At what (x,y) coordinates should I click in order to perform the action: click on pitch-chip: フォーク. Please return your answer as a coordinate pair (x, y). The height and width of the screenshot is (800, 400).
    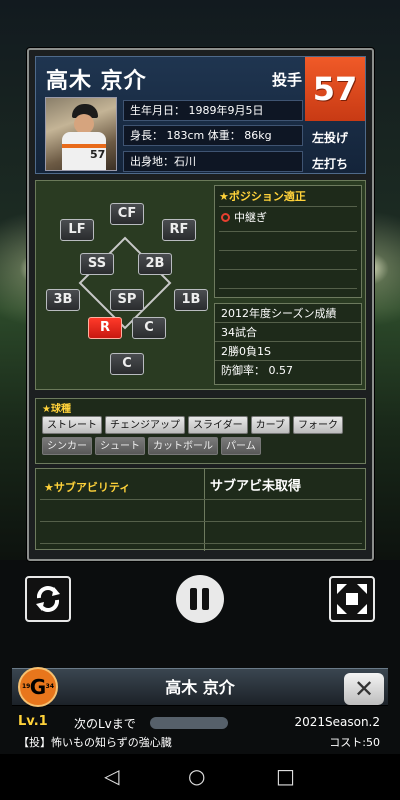
    Looking at the image, I should click on (318, 425).